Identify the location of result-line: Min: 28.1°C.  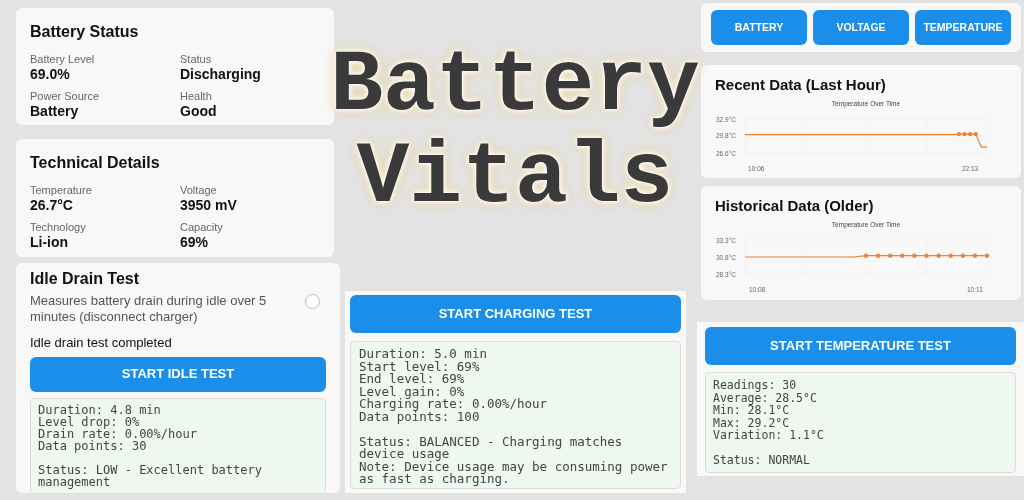
(752, 410).